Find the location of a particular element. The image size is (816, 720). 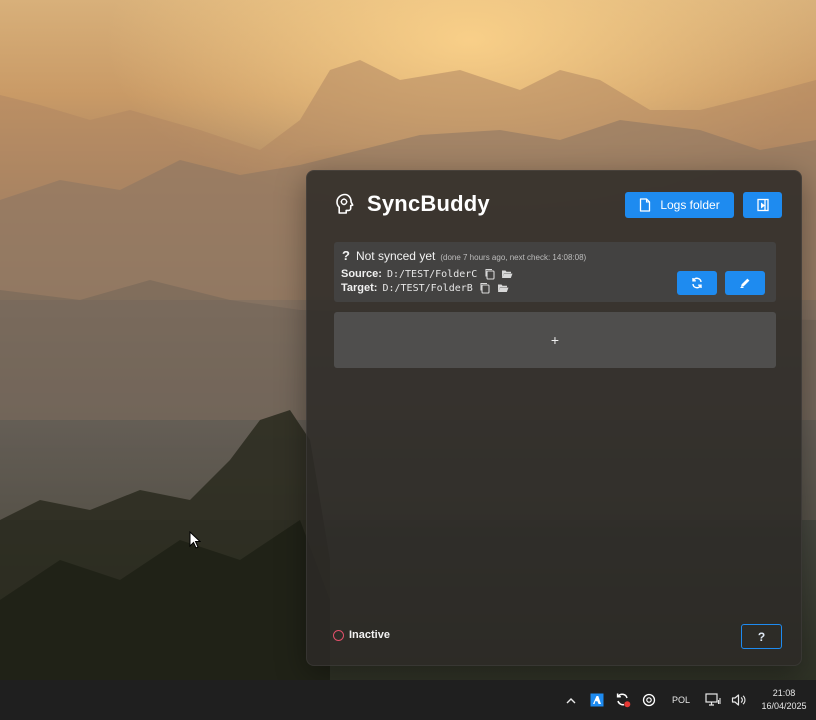

chevron-up-icon is located at coordinates (571, 700).